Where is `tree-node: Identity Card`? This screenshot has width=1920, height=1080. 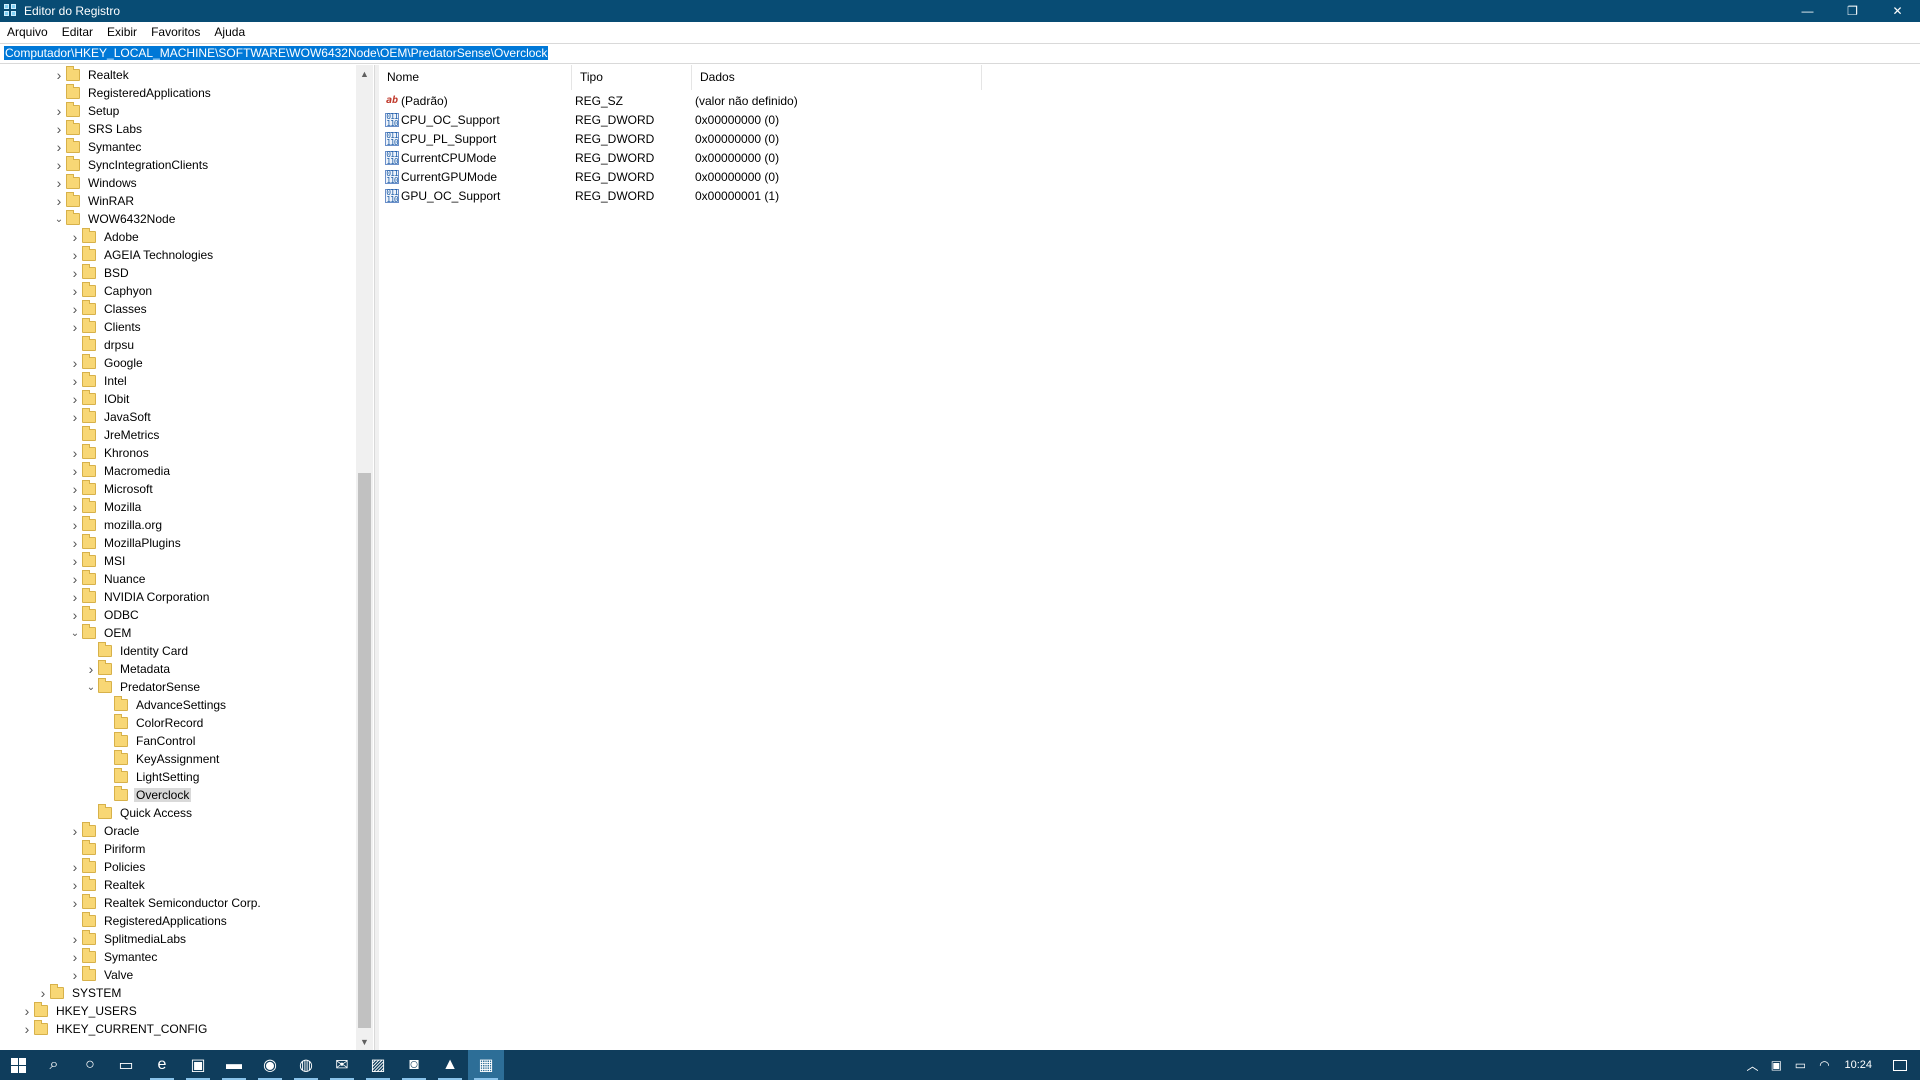
tree-node: Identity Card is located at coordinates (137, 651).